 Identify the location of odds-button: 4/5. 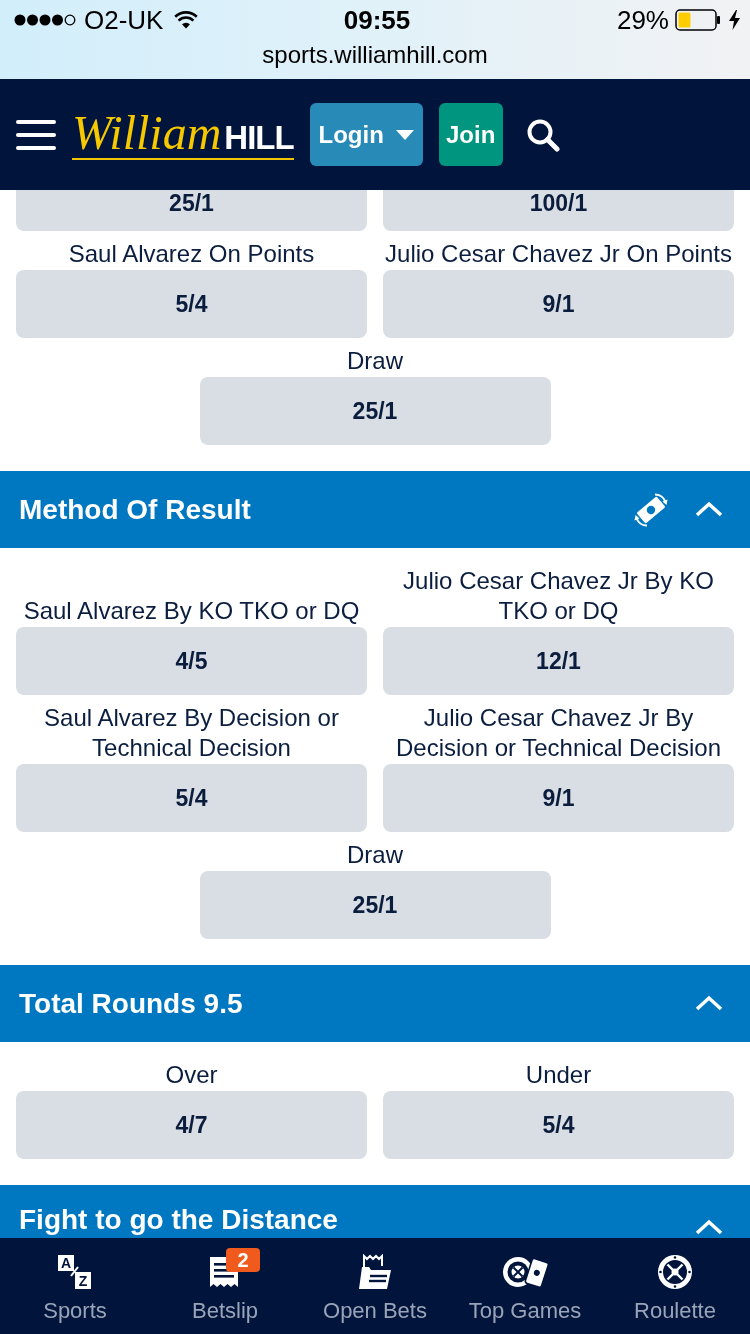
(191, 661).